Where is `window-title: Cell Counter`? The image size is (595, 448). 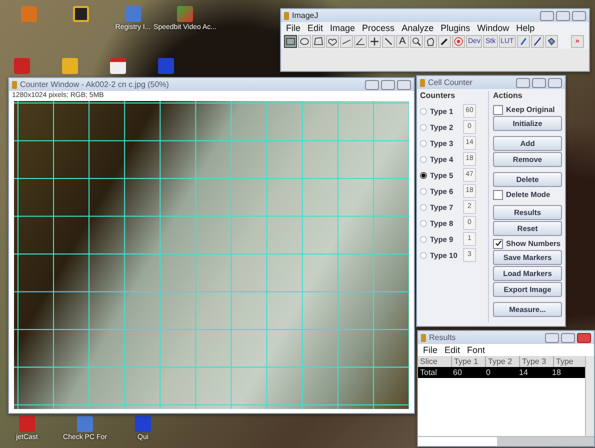 window-title: Cell Counter is located at coordinates (450, 82).